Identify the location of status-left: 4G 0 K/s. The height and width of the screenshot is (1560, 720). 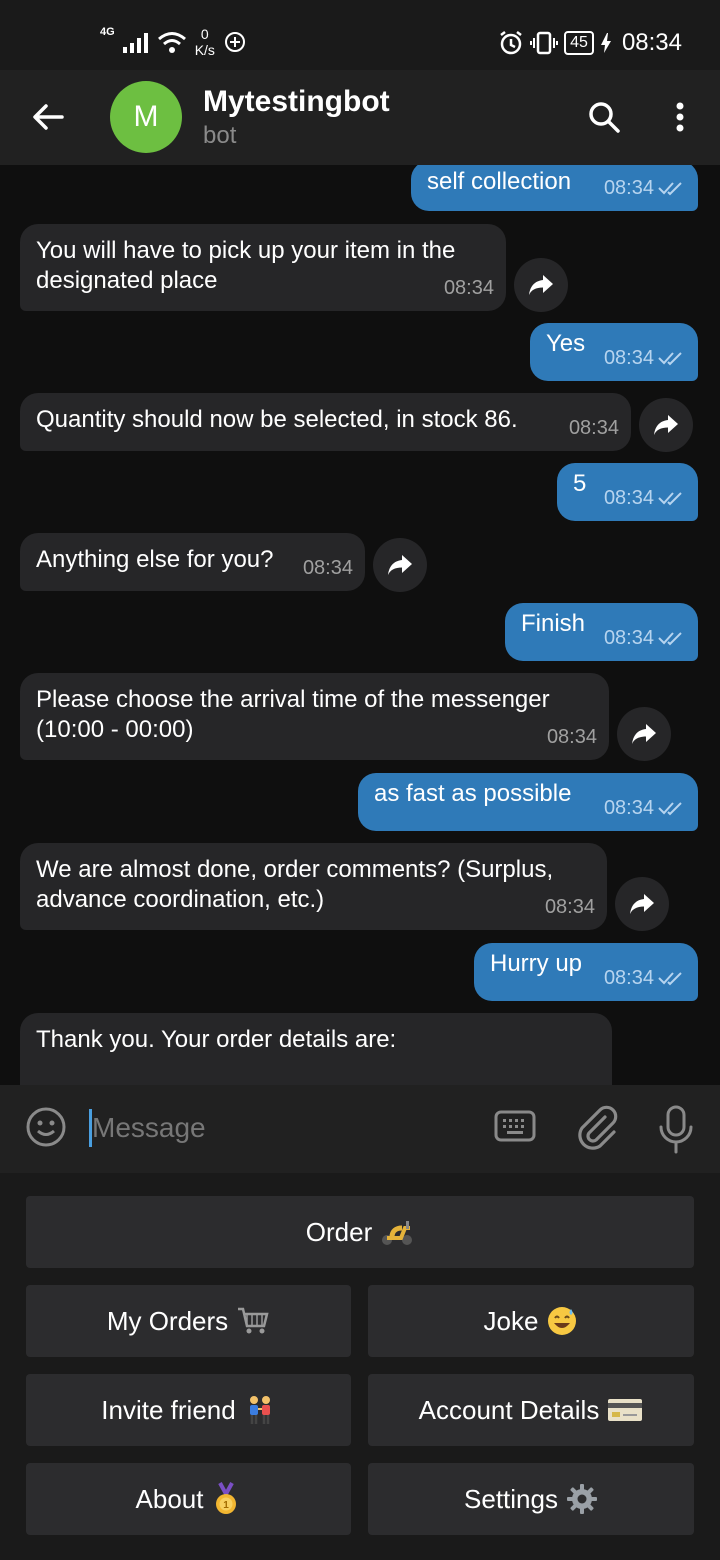
(173, 42).